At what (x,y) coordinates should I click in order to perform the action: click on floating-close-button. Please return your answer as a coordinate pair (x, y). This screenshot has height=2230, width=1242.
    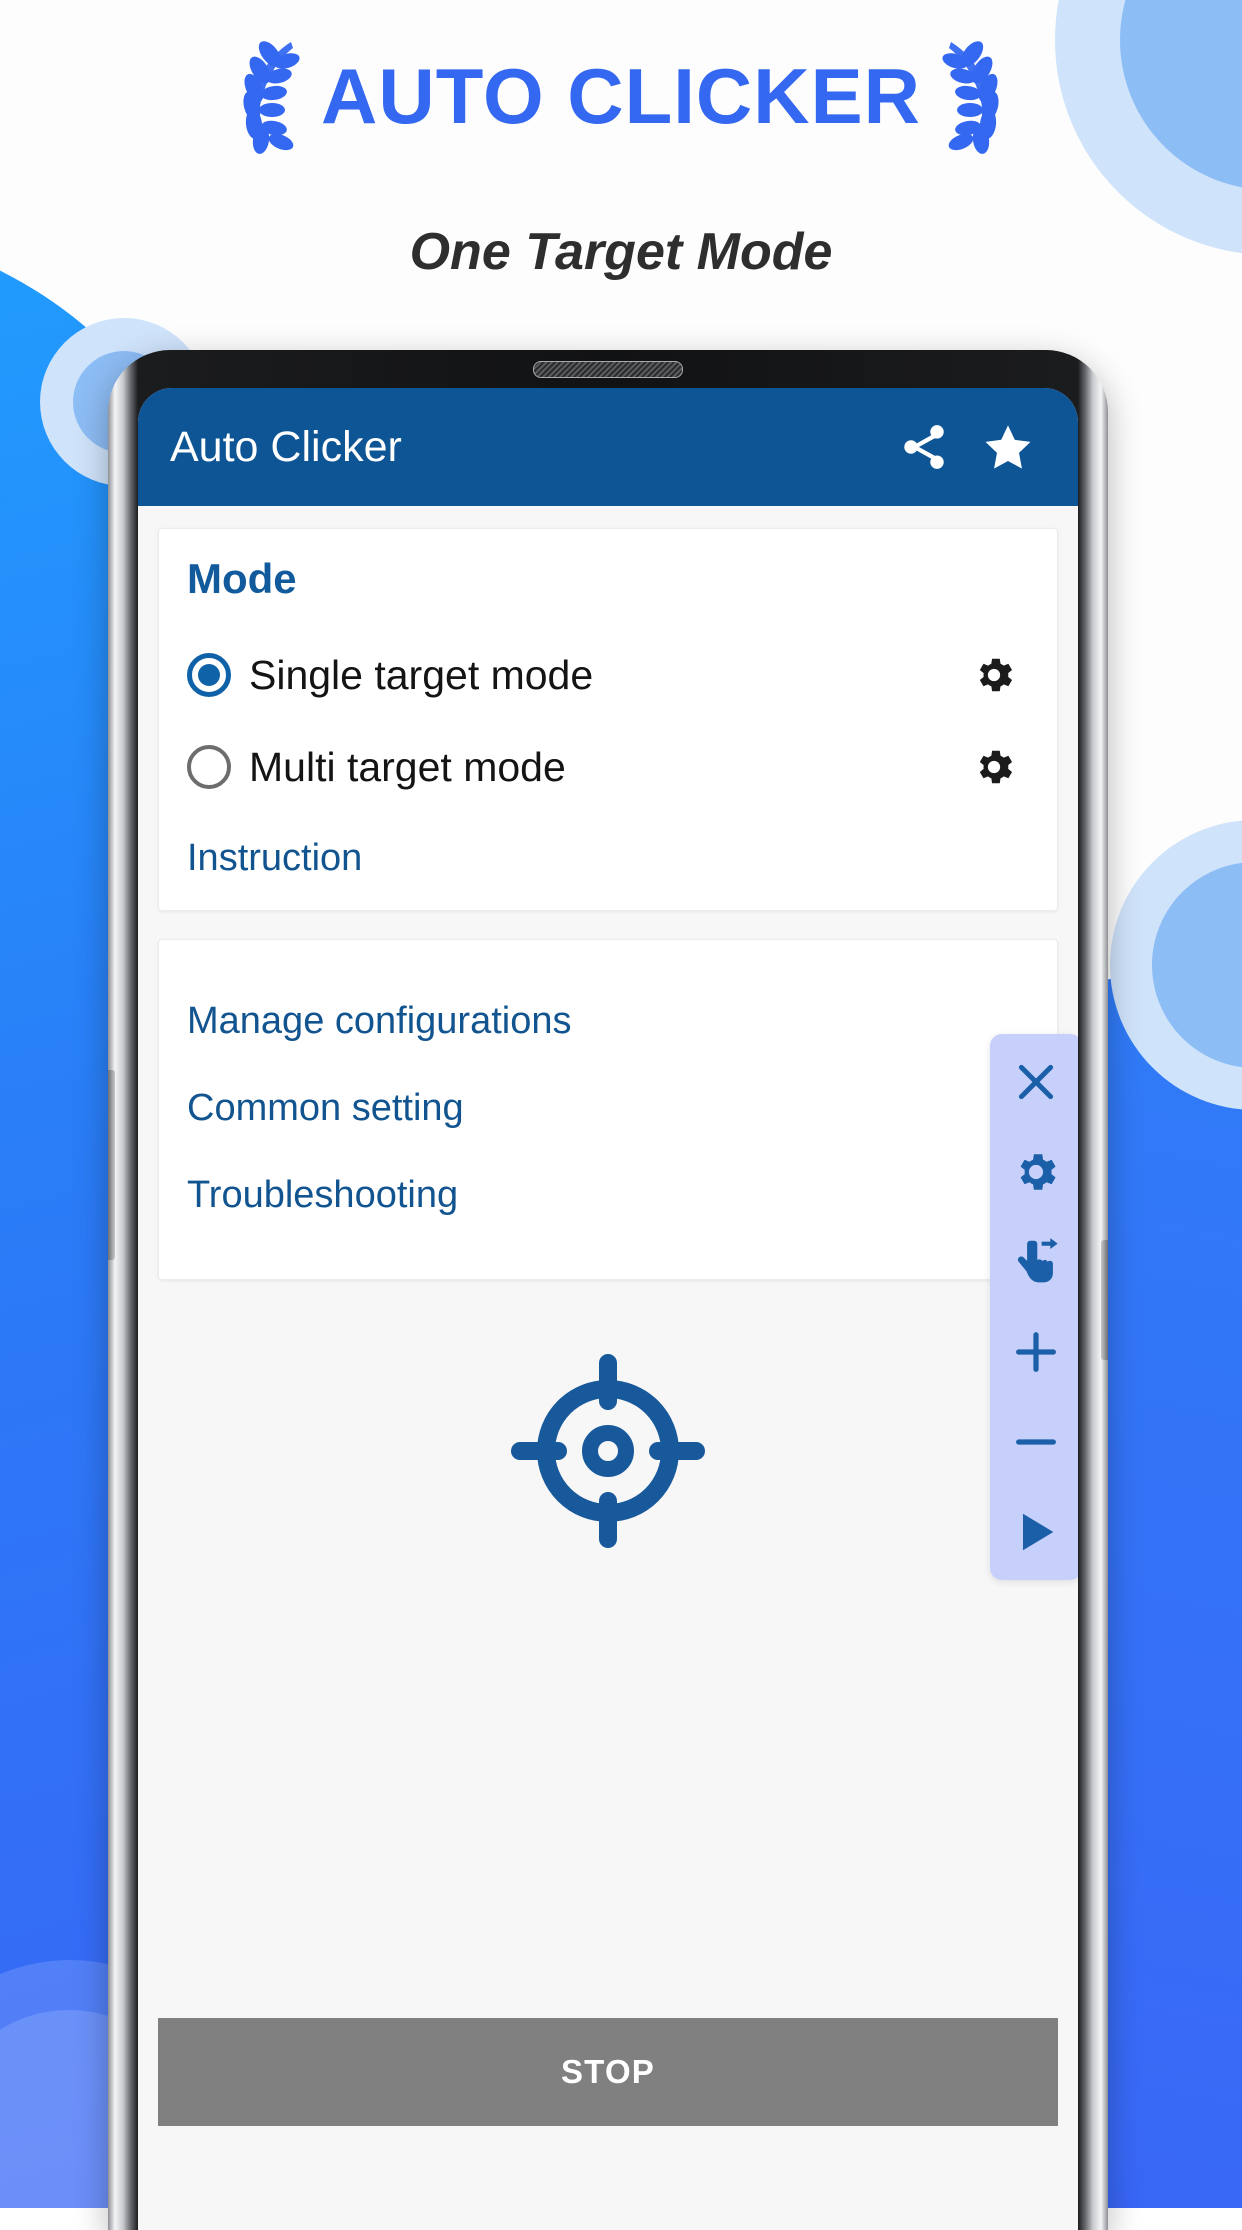
    Looking at the image, I should click on (1036, 1082).